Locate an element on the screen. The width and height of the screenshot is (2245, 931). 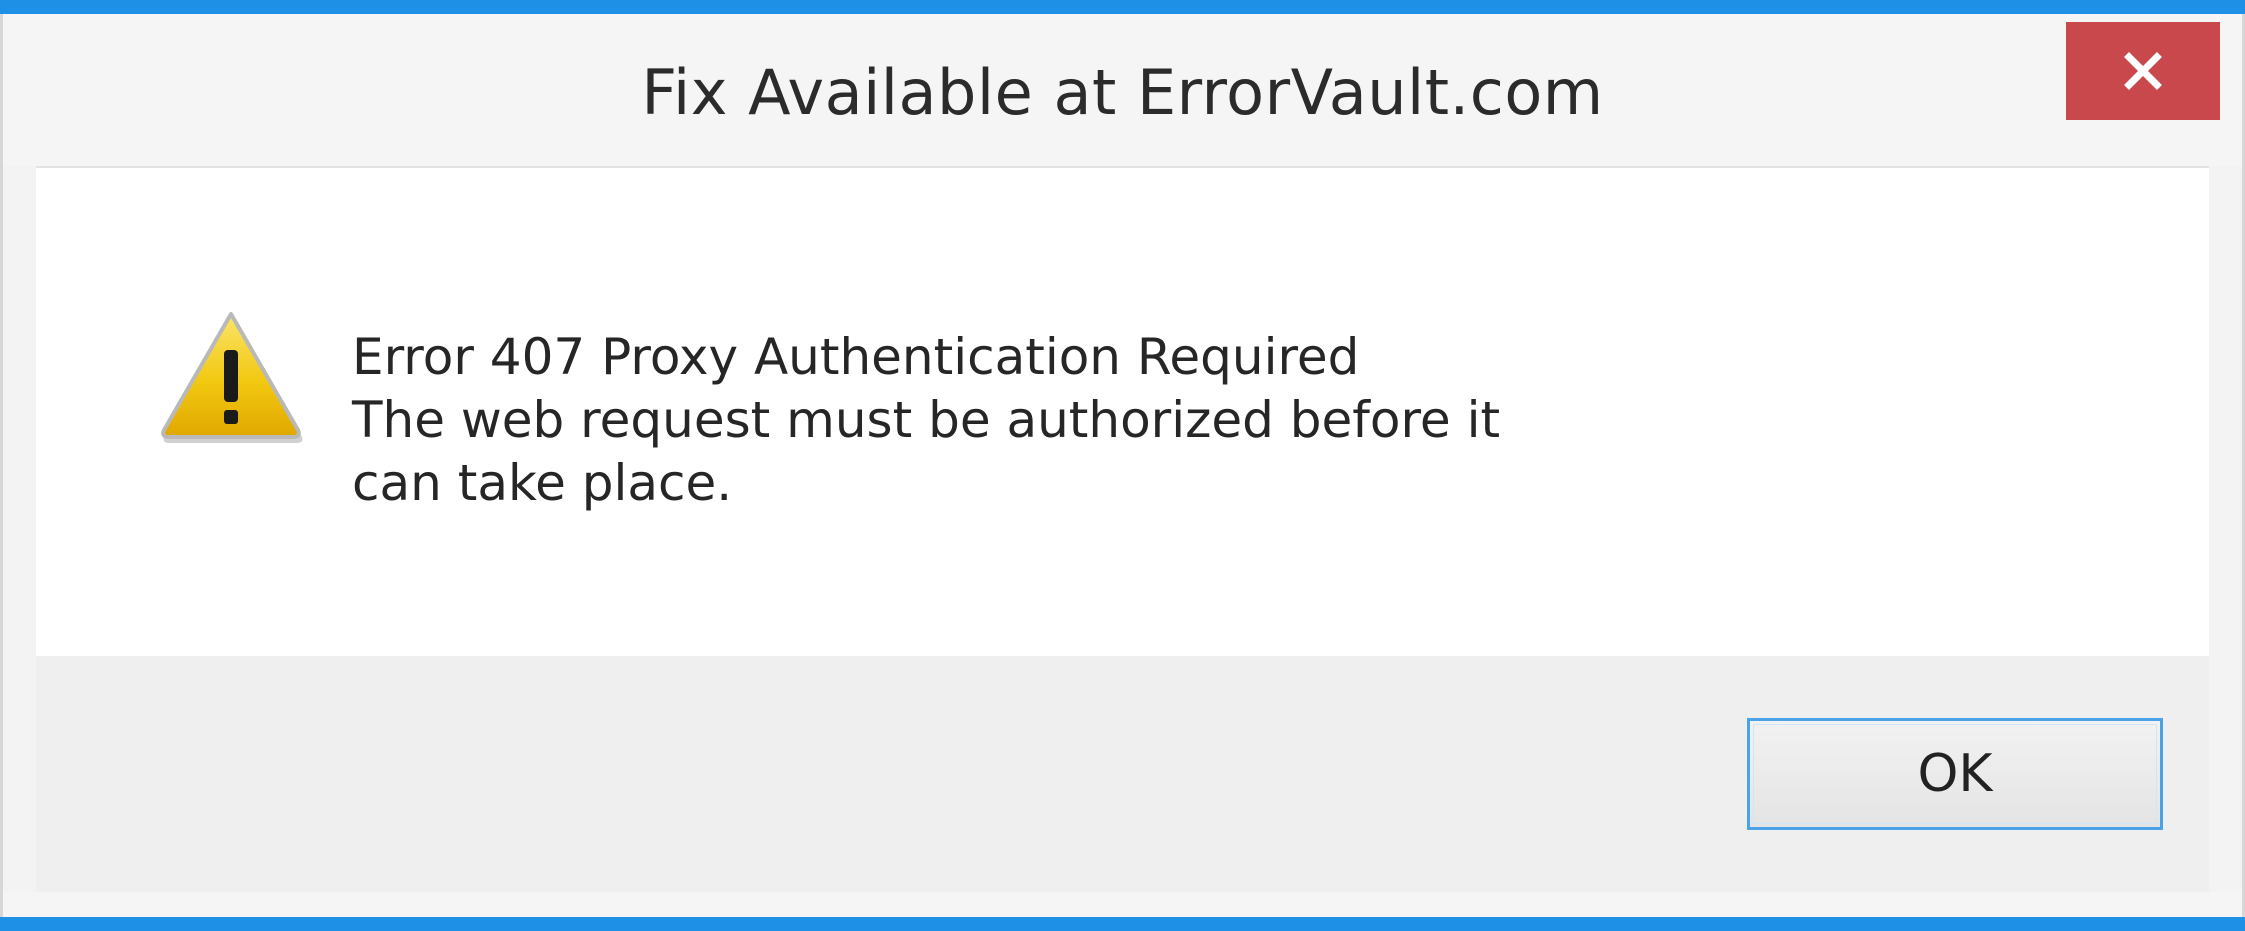
window-frame-top is located at coordinates (1122, 7).